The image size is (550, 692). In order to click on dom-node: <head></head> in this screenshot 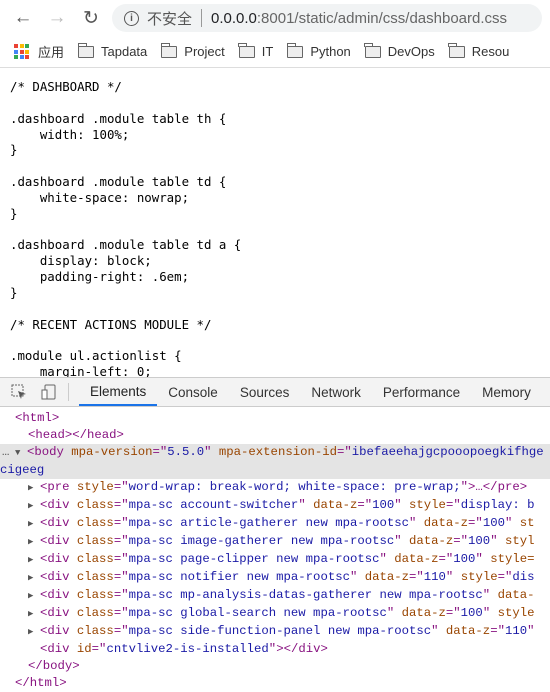, I will do `click(275, 435)`.